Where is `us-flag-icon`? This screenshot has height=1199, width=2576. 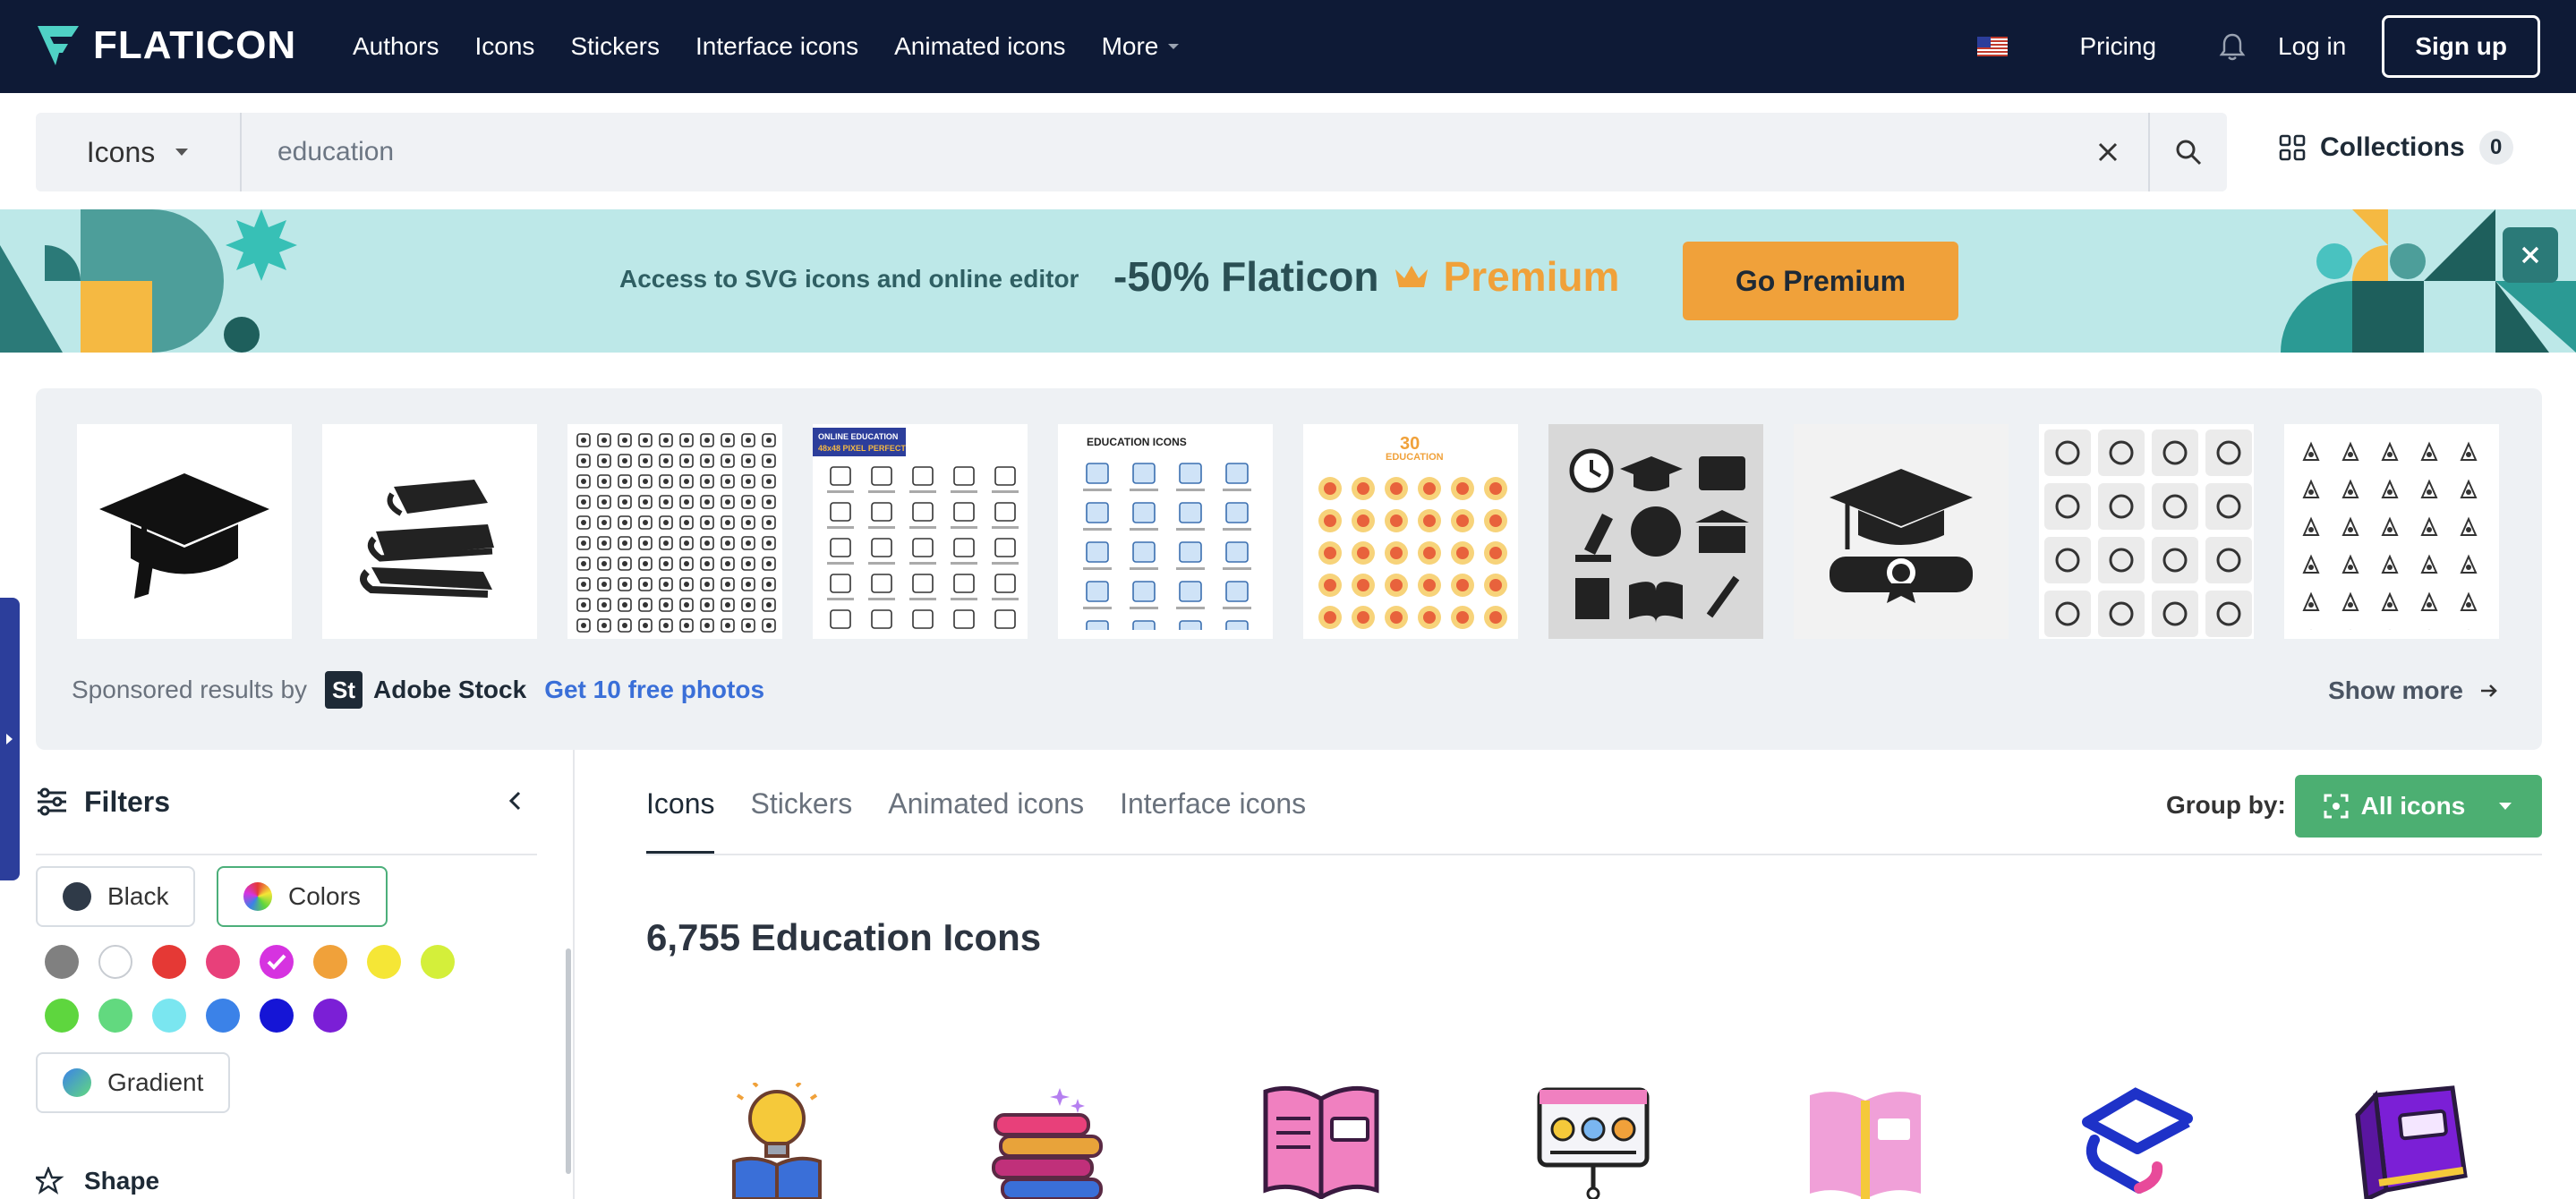 us-flag-icon is located at coordinates (1993, 46).